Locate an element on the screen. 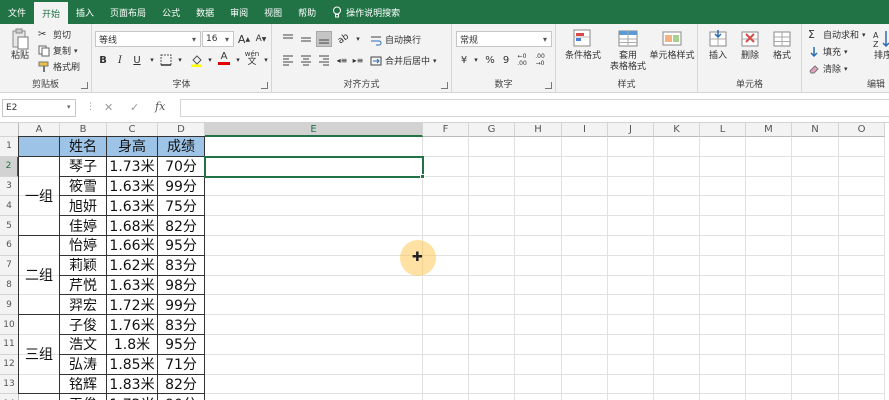 The width and height of the screenshot is (889, 400). table-cell: 98分 is located at coordinates (181, 285).